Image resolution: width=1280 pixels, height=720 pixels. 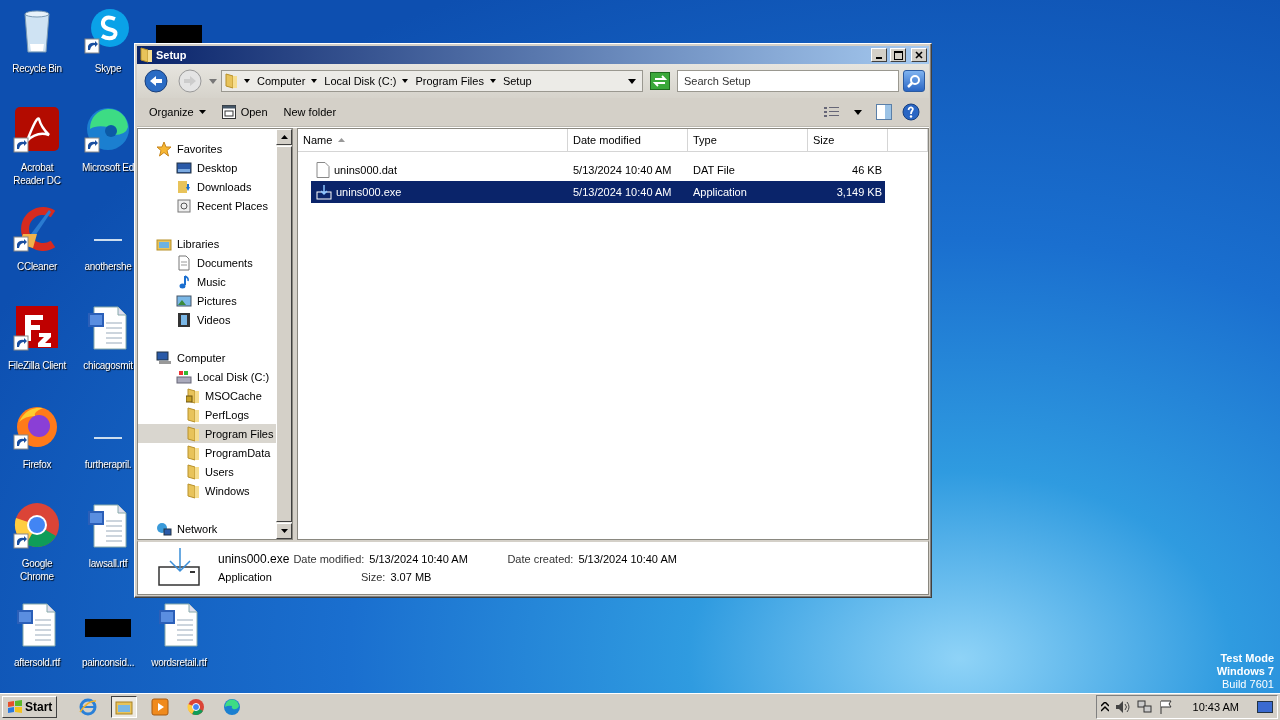 I want to click on close-button, so click(x=919, y=55).